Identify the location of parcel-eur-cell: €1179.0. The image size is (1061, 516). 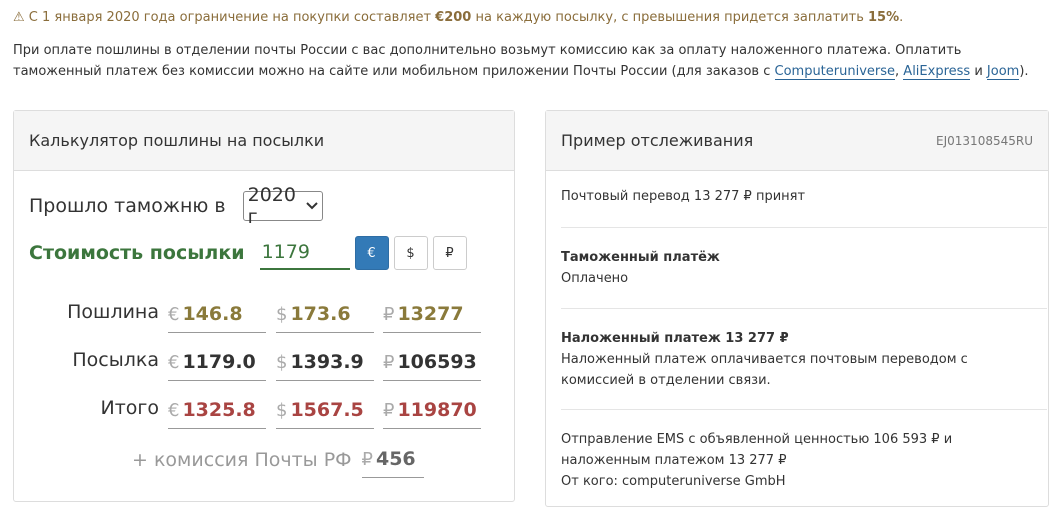
(217, 362).